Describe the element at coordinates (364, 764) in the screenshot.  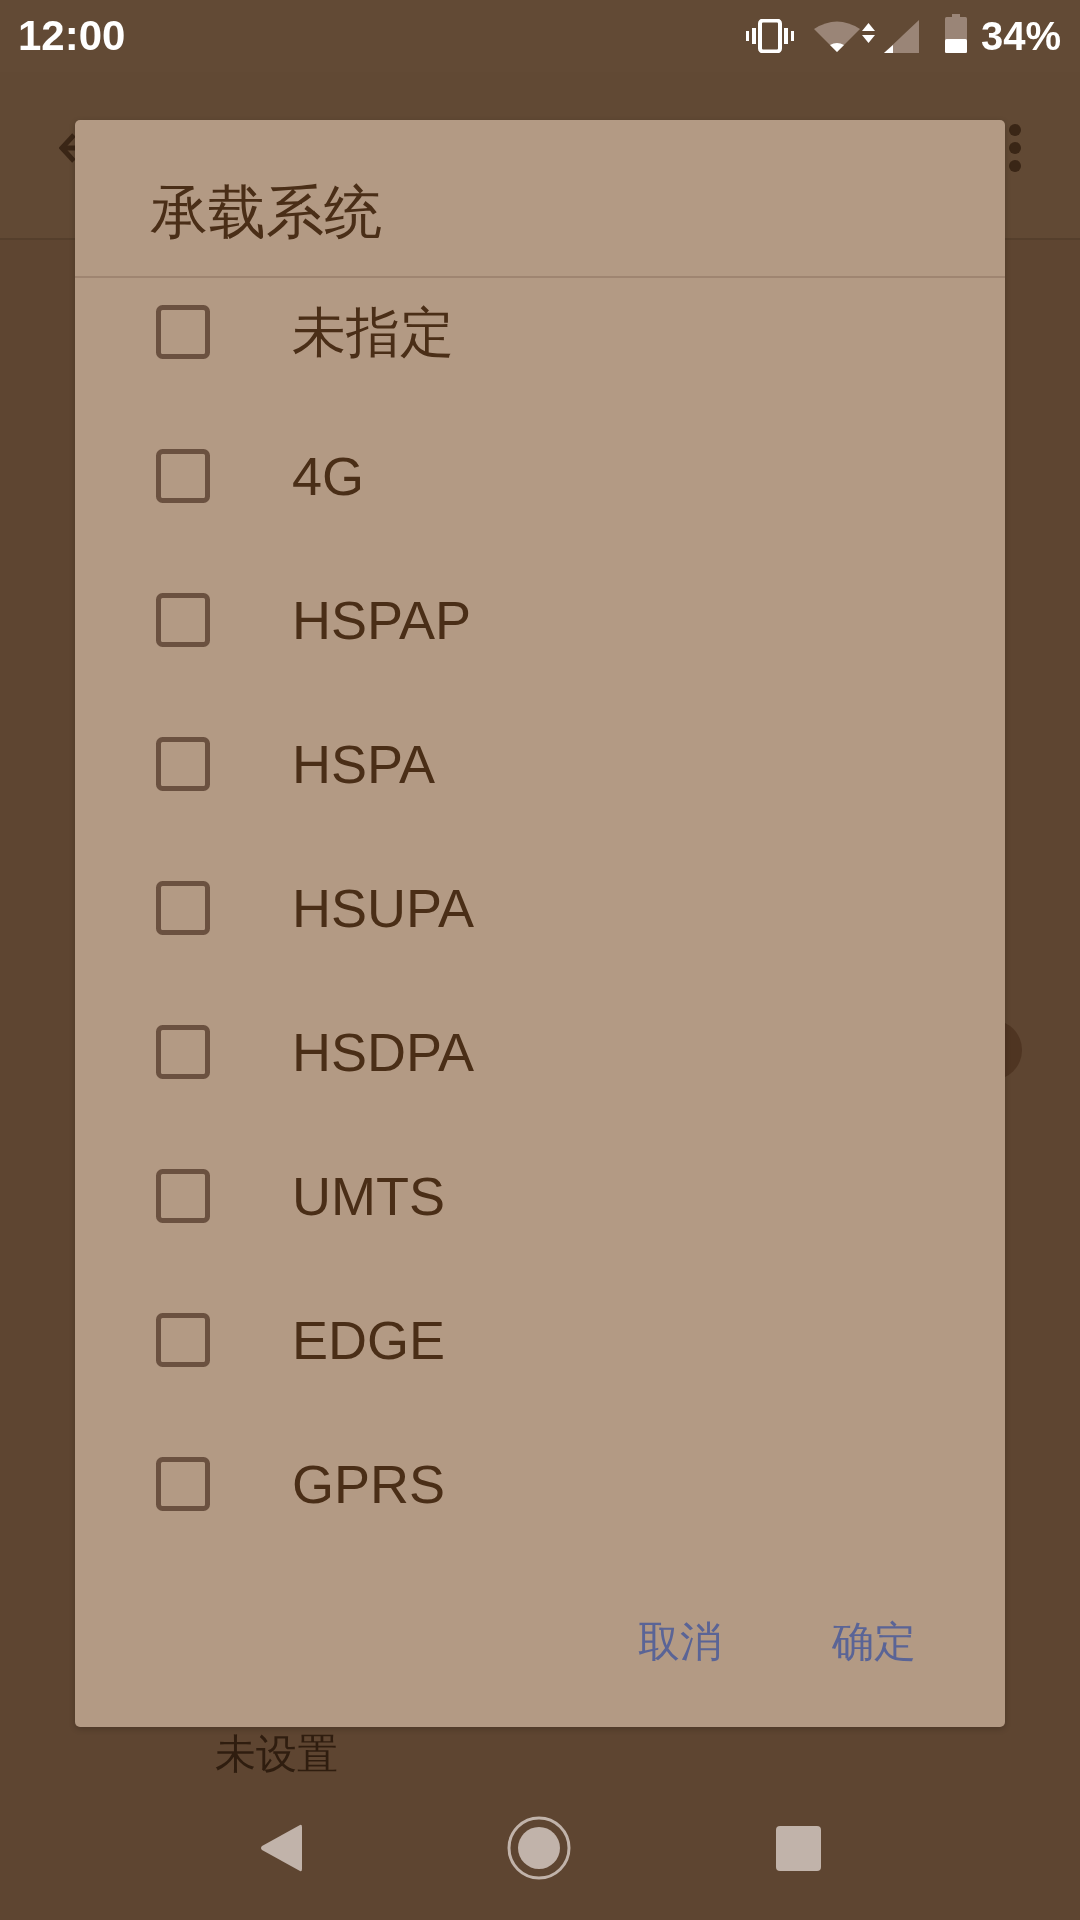
I see `option-label: HSPA` at that location.